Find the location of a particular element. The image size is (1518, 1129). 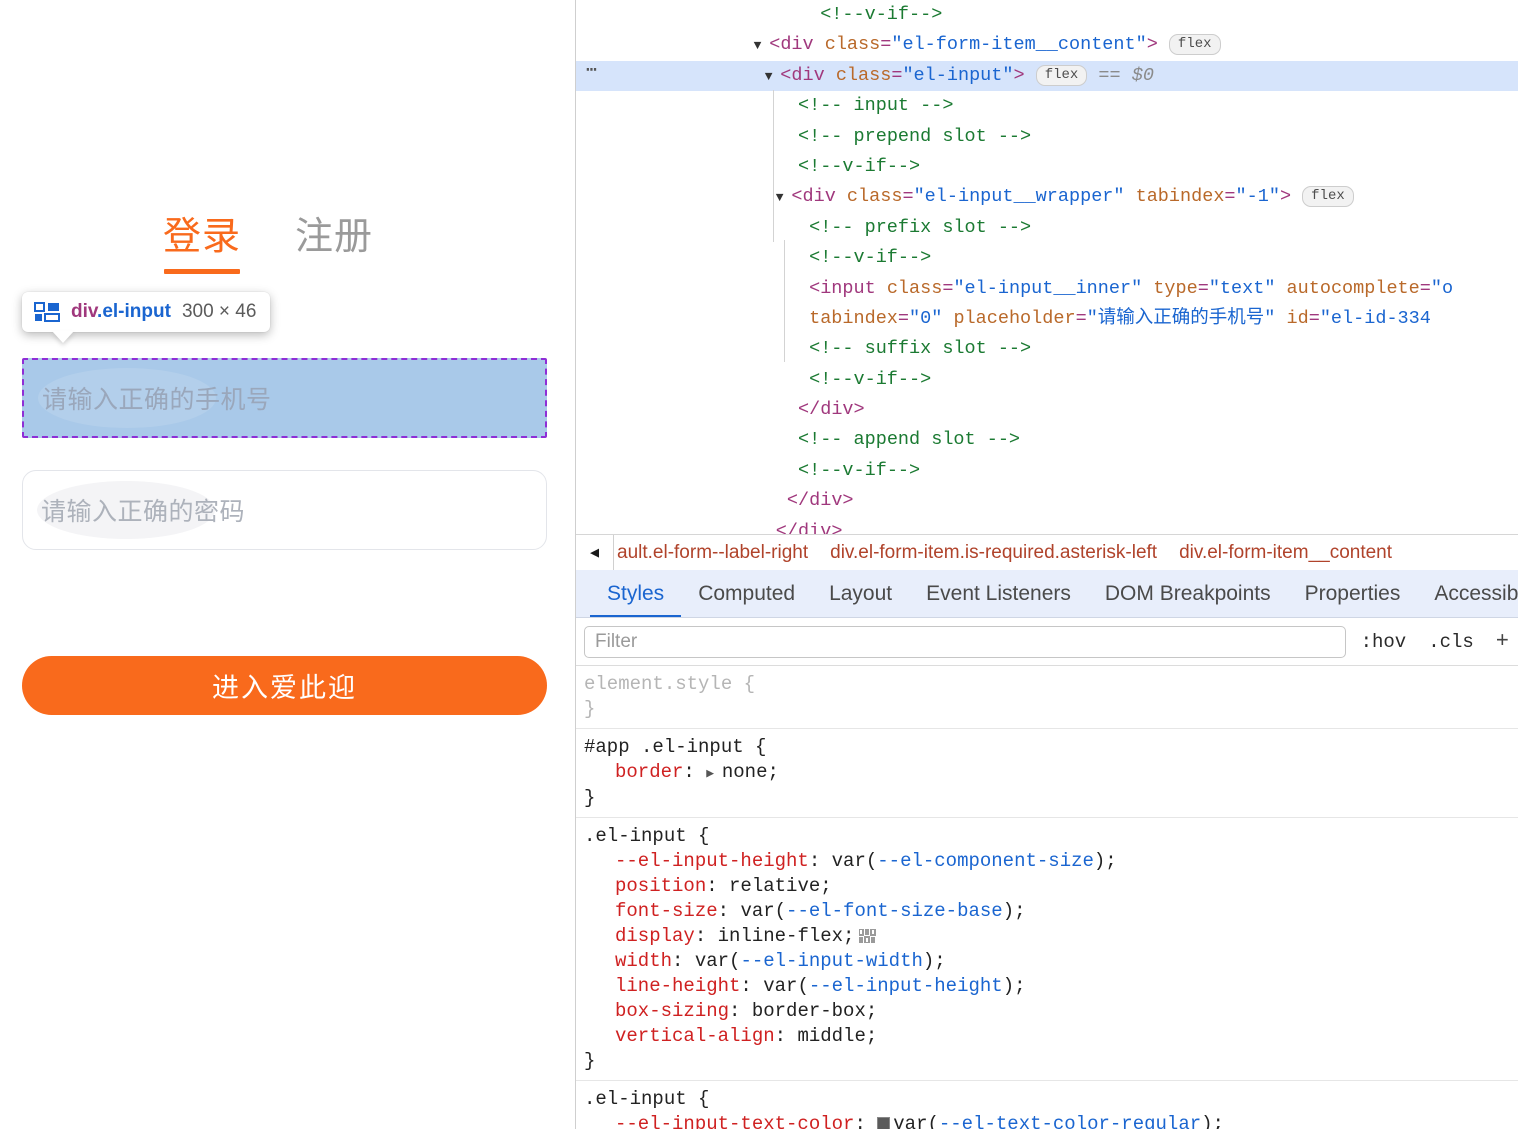

dom-token-tag: div is located at coordinates (837, 410).